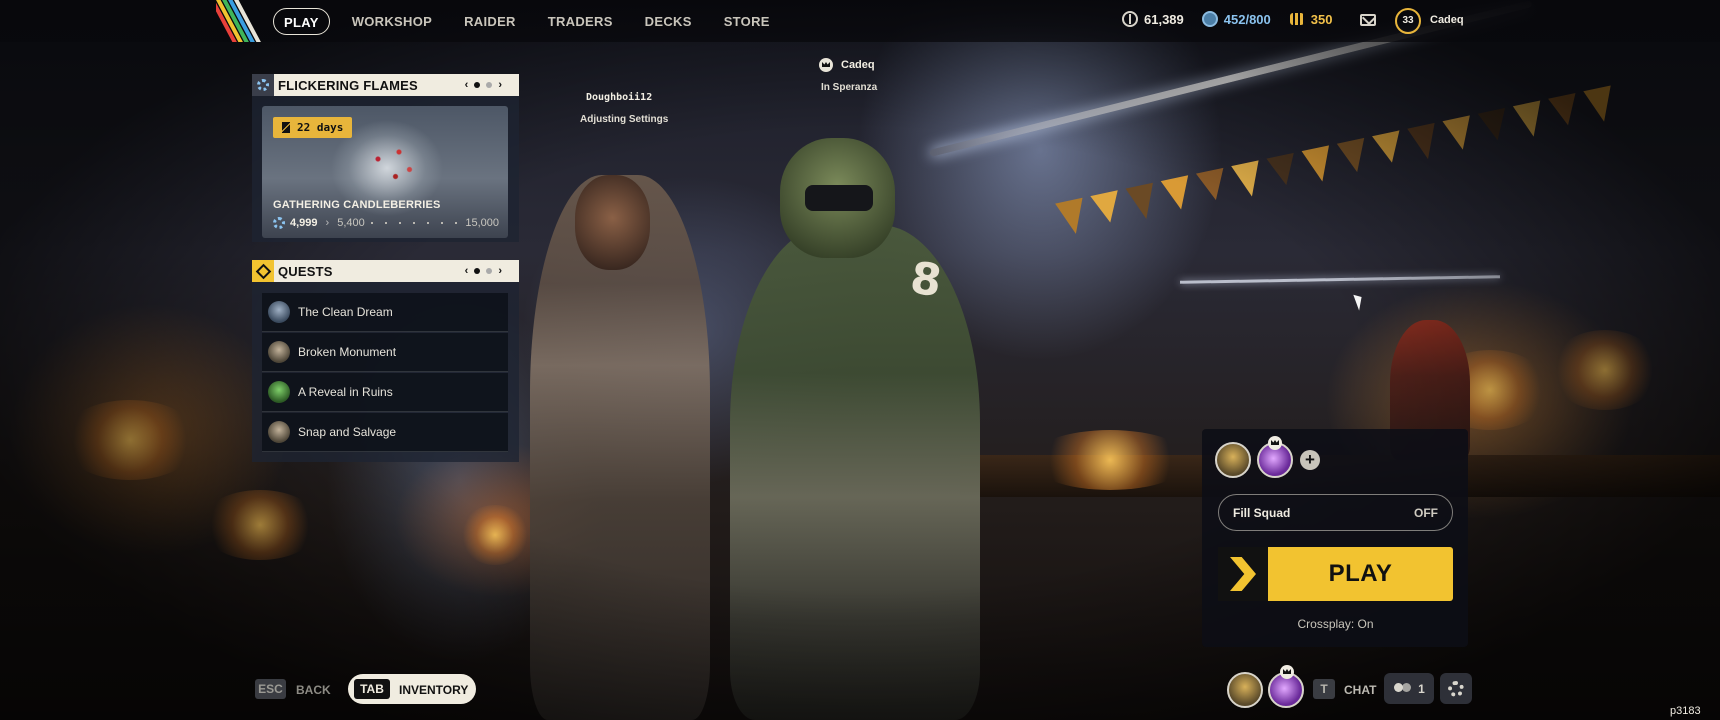  Describe the element at coordinates (490, 21) in the screenshot. I see `nav-raider: RAIDER` at that location.